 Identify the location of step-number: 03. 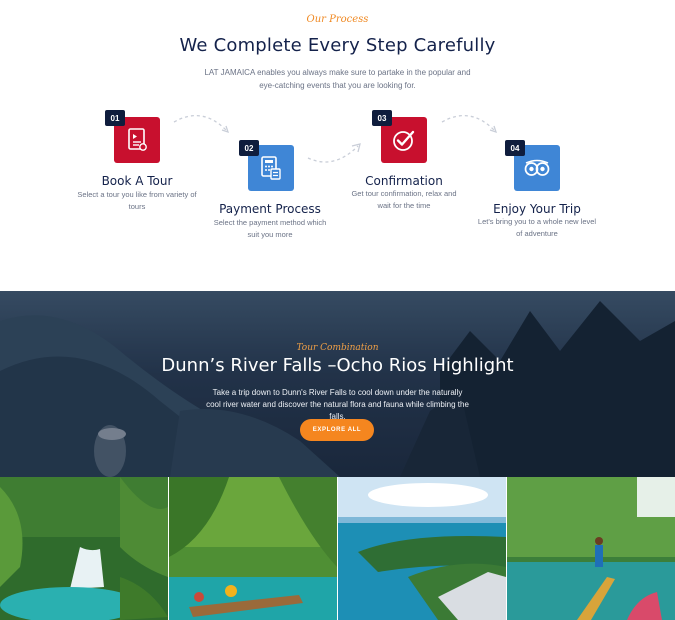
(382, 118).